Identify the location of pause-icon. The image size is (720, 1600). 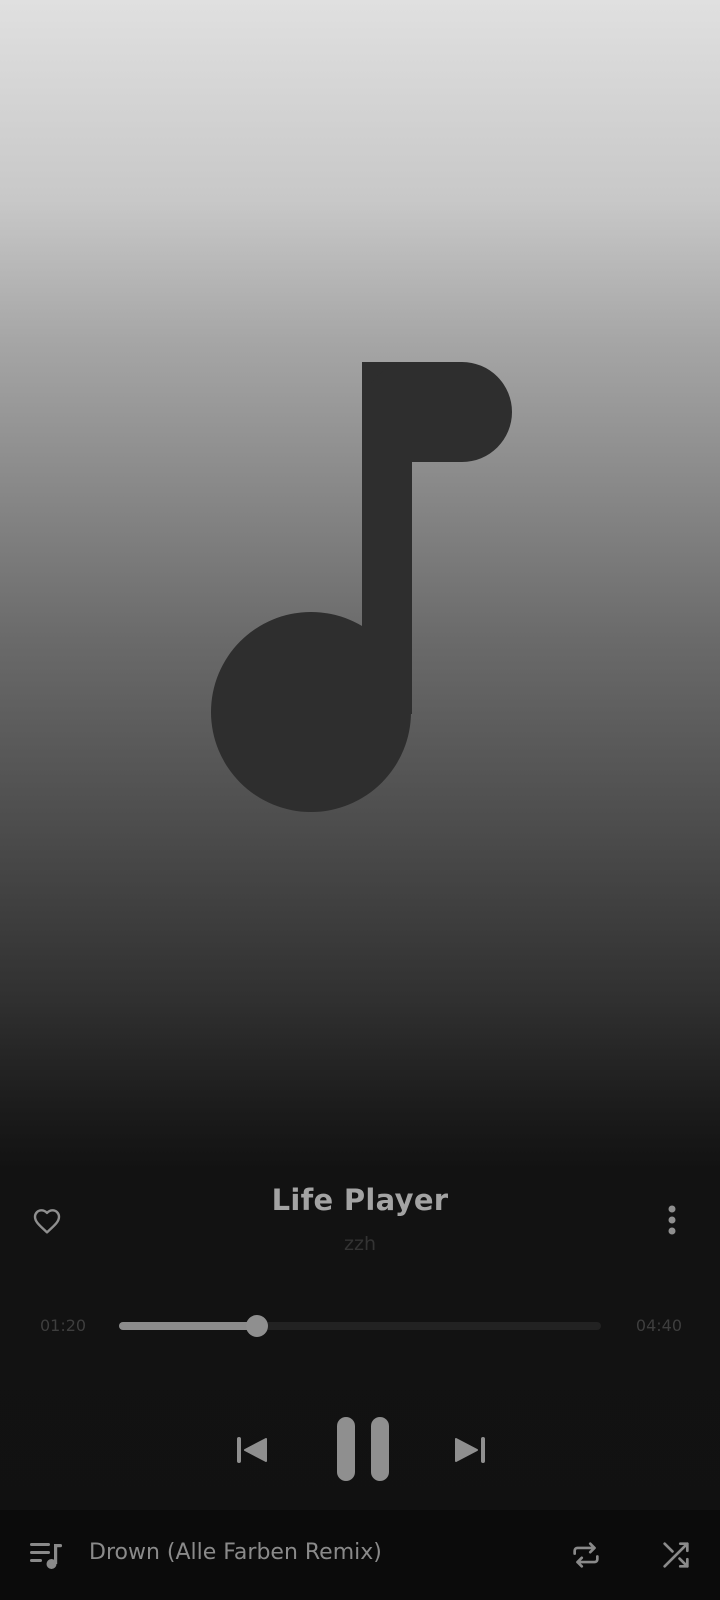
(363, 1449).